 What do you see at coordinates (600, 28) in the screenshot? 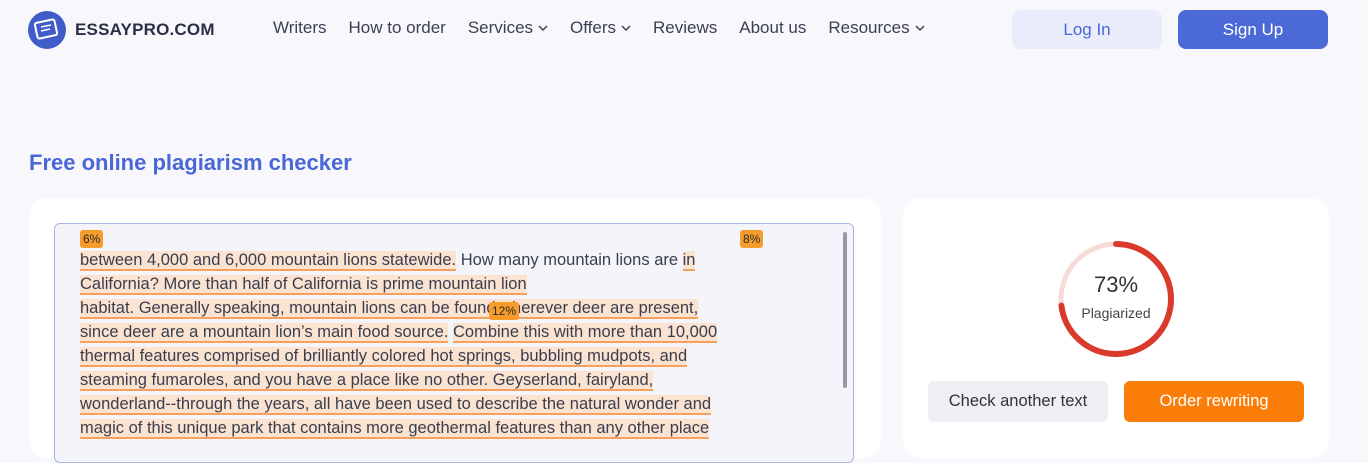
I see `nav-offers: Offers` at bounding box center [600, 28].